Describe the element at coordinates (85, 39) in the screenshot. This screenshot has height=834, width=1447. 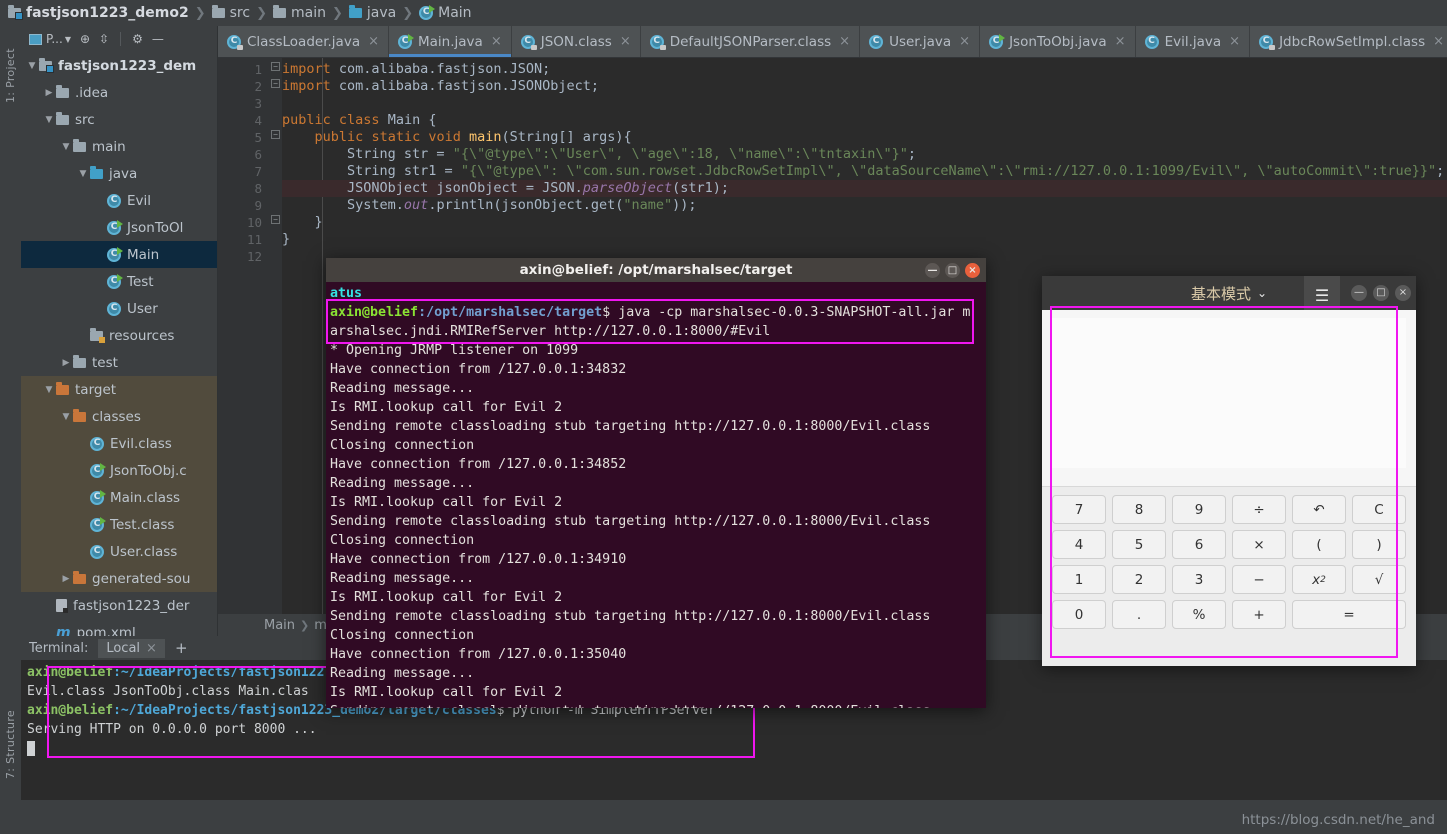
I see `scroll-from-source-button: ⊕` at that location.